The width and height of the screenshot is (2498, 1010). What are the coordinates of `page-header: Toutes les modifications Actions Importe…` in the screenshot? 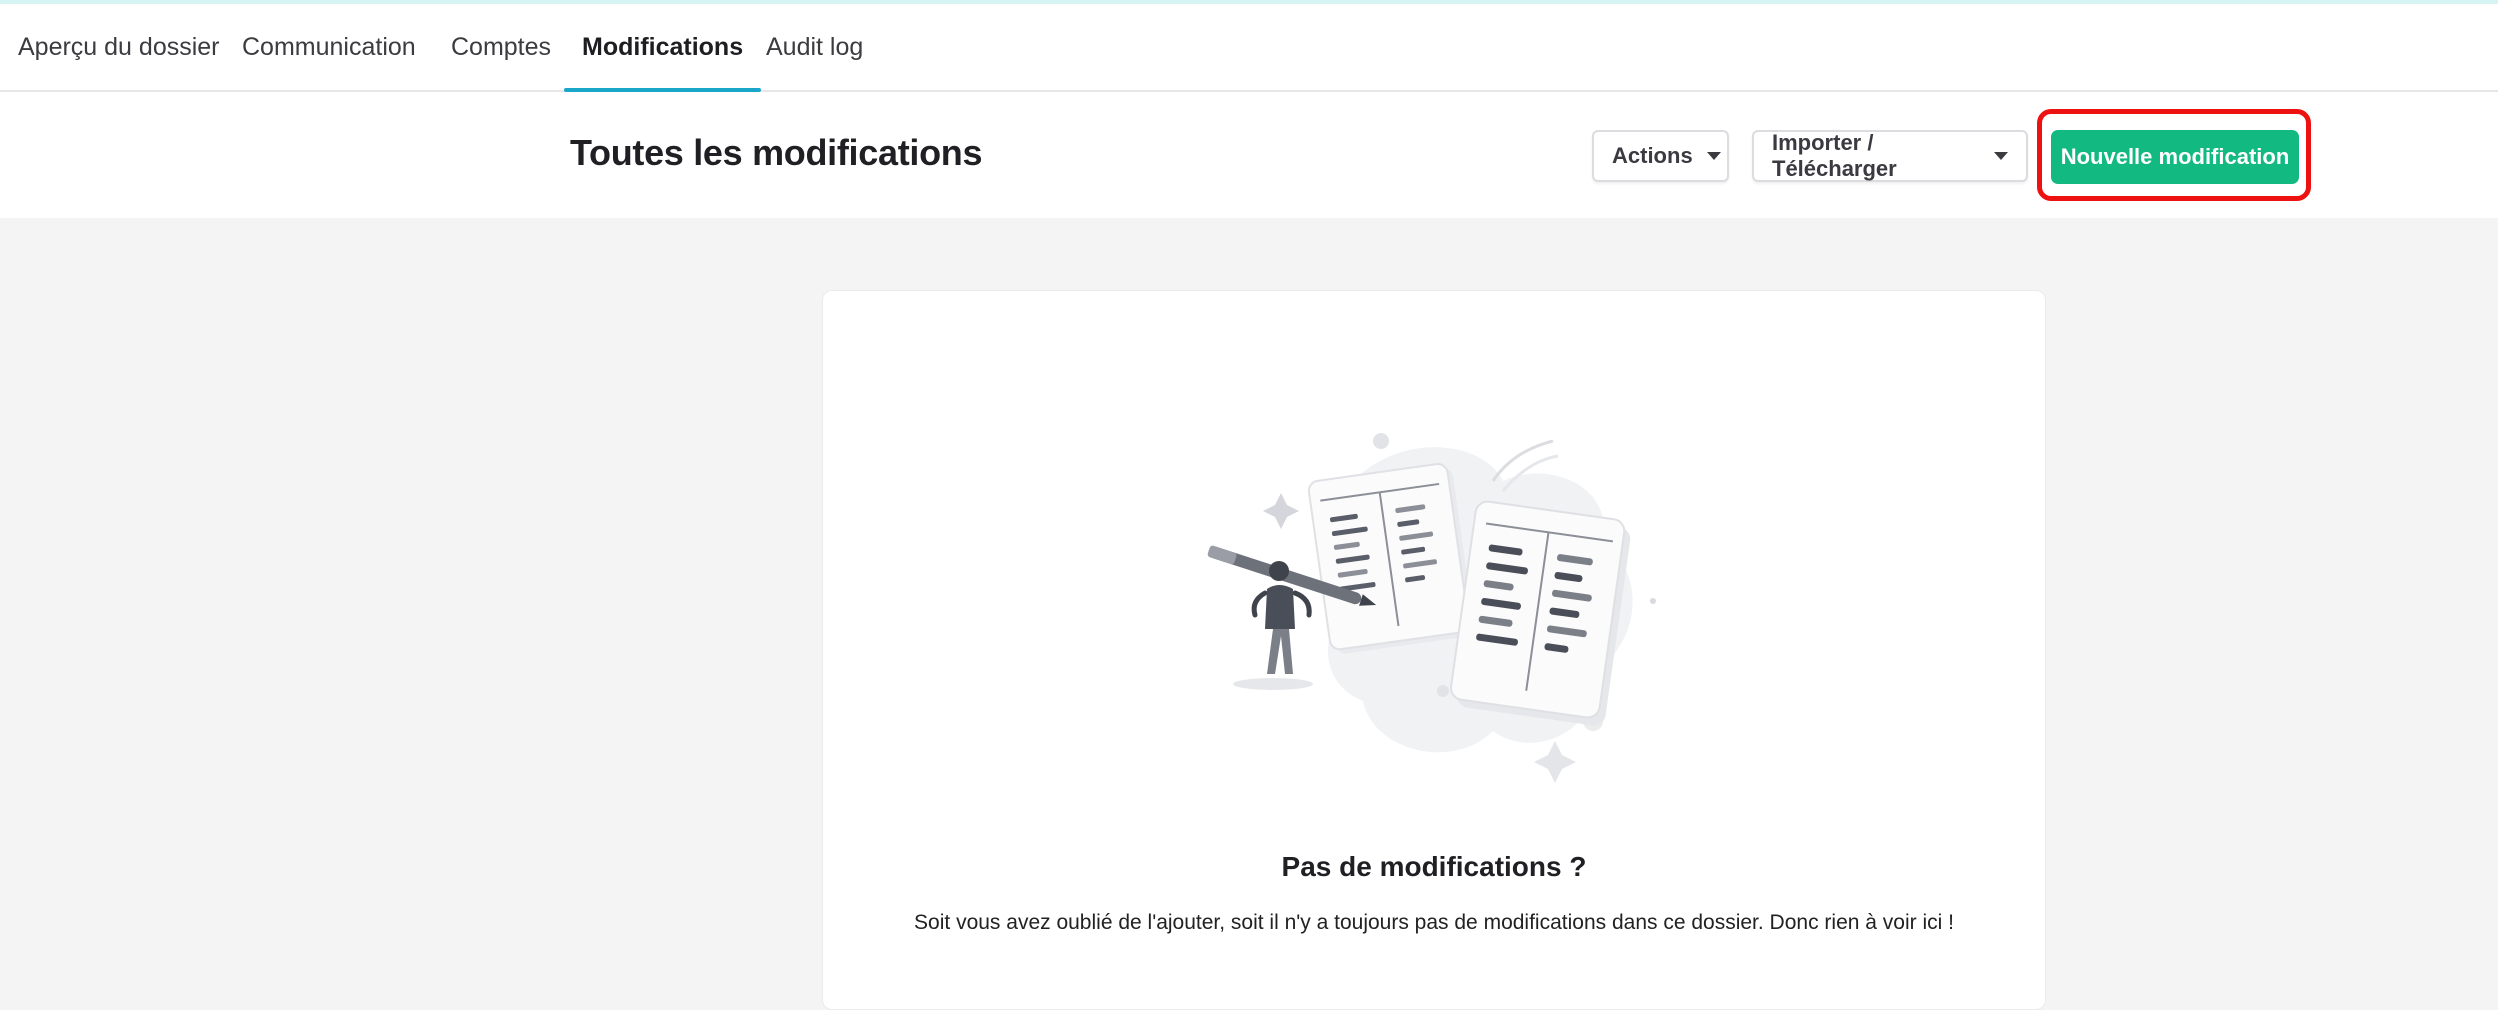 It's located at (1249, 155).